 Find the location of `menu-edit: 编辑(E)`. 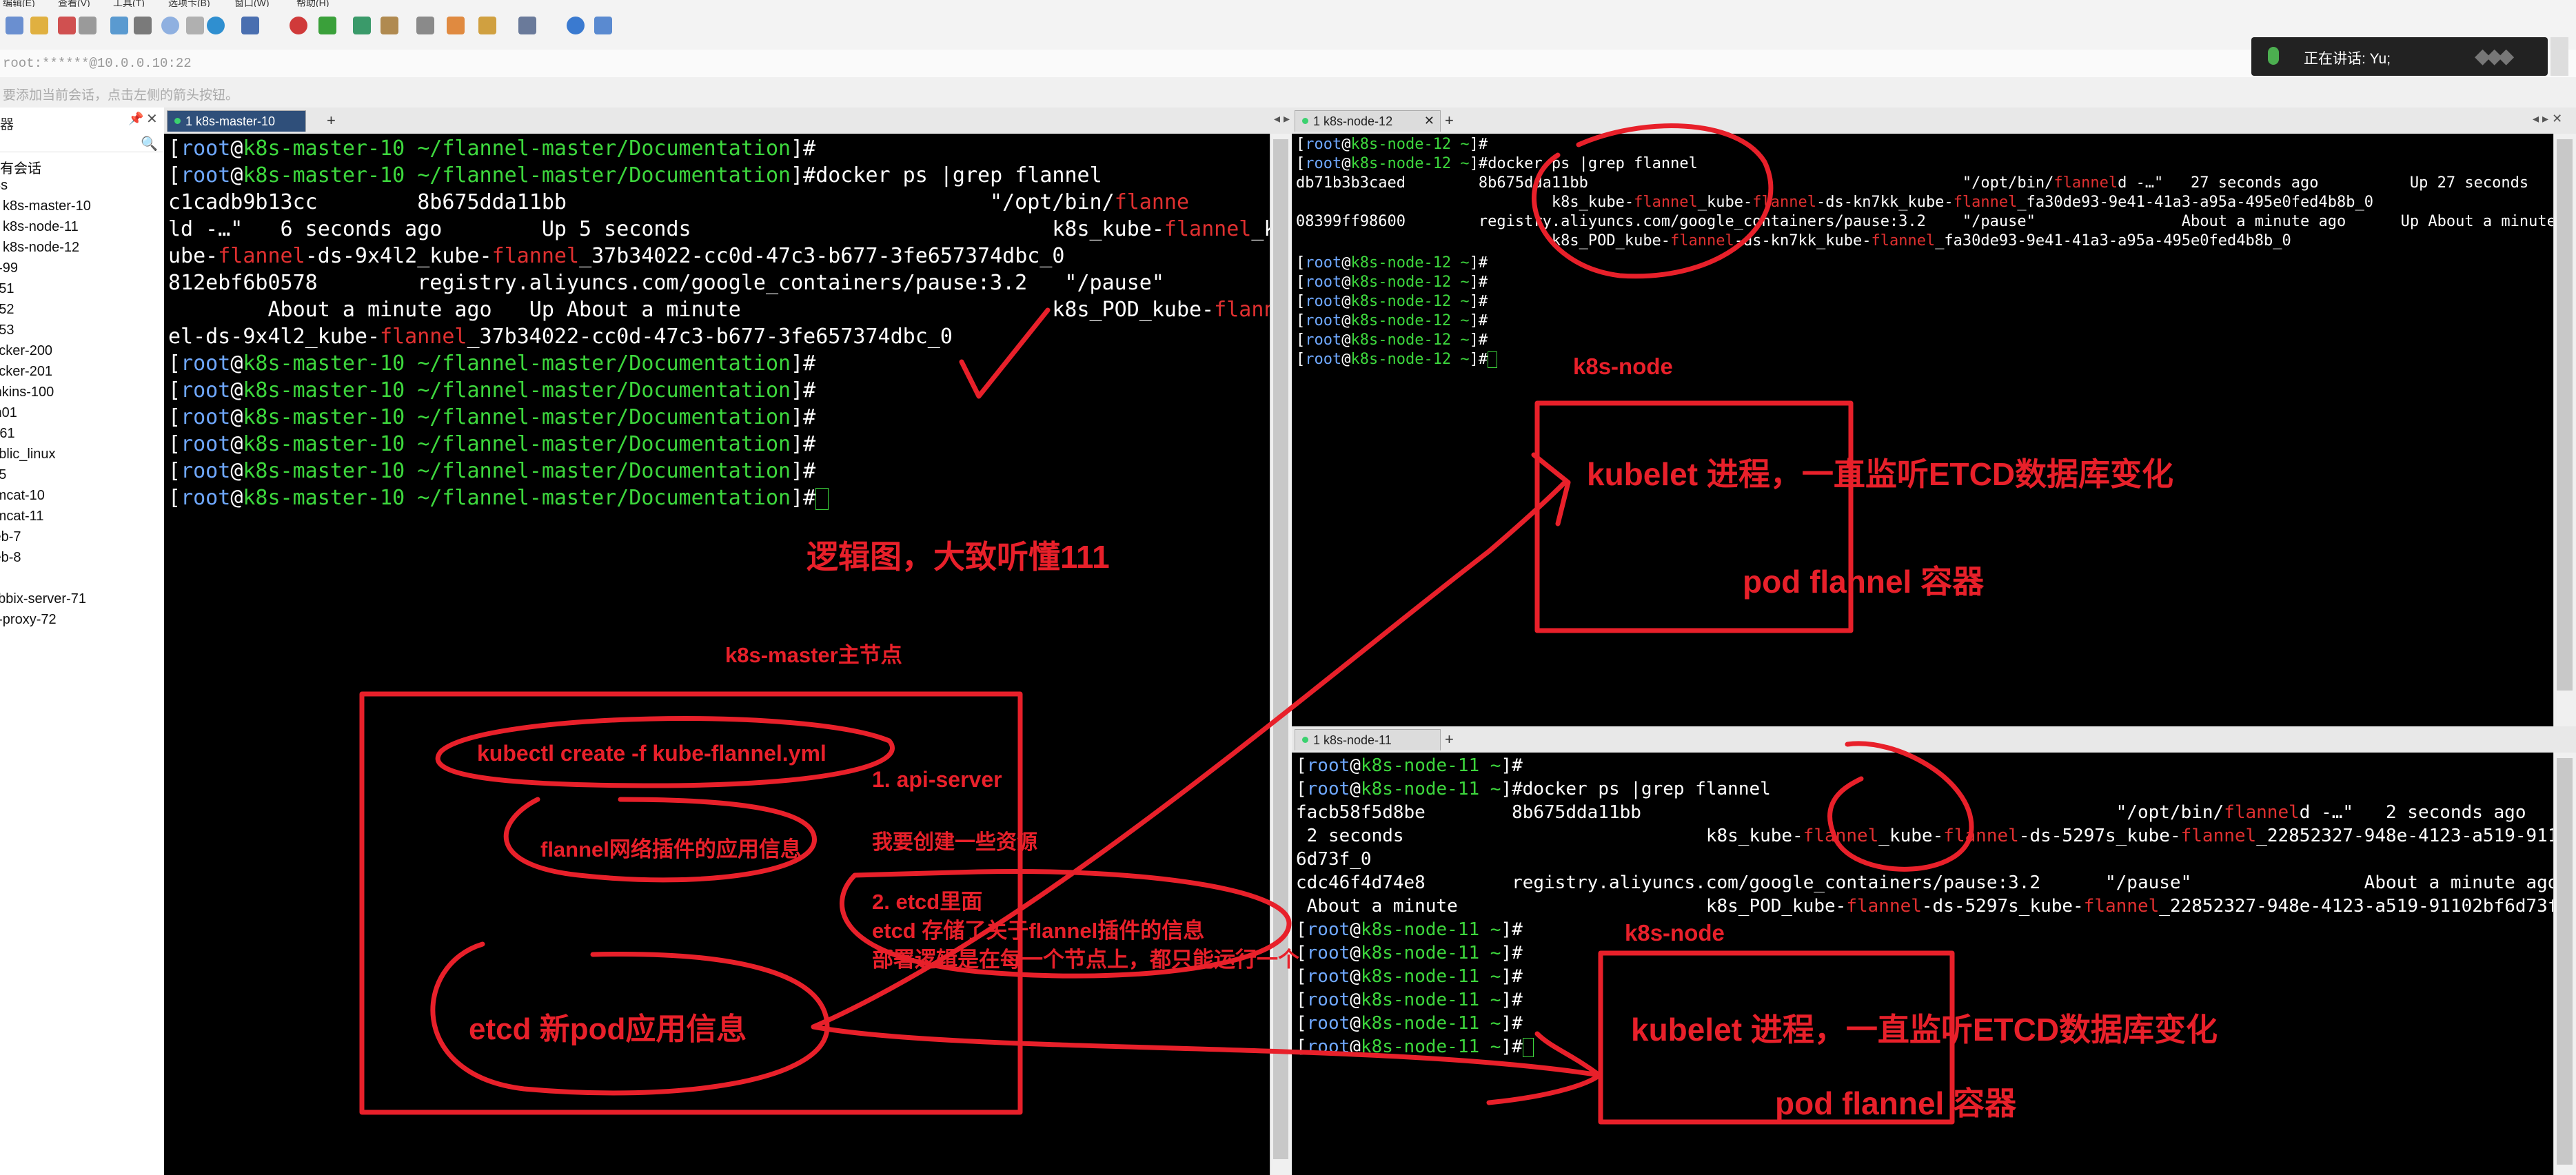

menu-edit: 编辑(E) is located at coordinates (19, 4).